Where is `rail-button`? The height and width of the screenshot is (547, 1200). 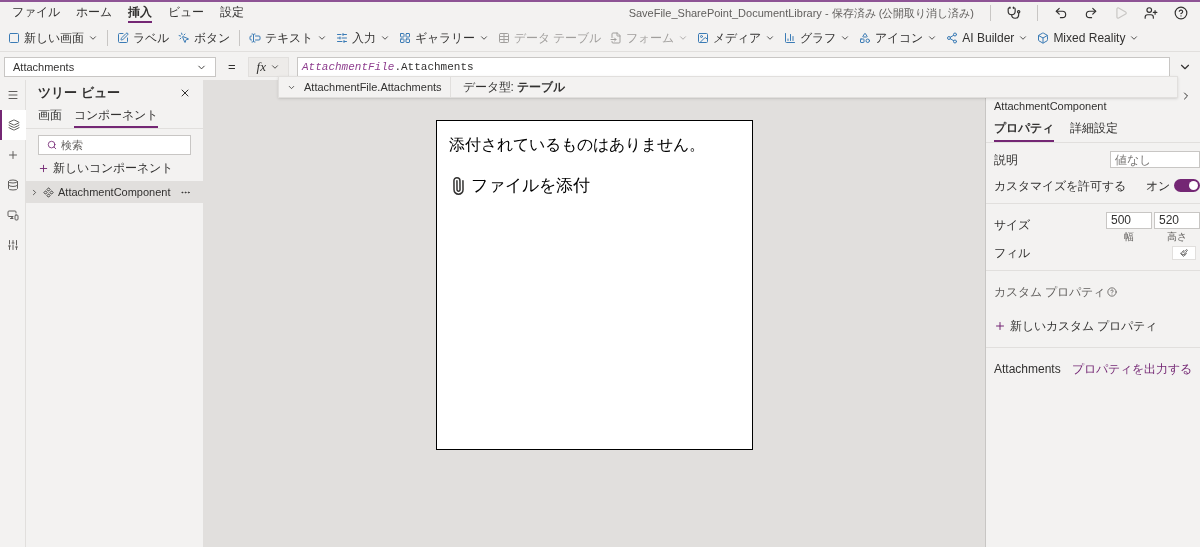 rail-button is located at coordinates (13, 125).